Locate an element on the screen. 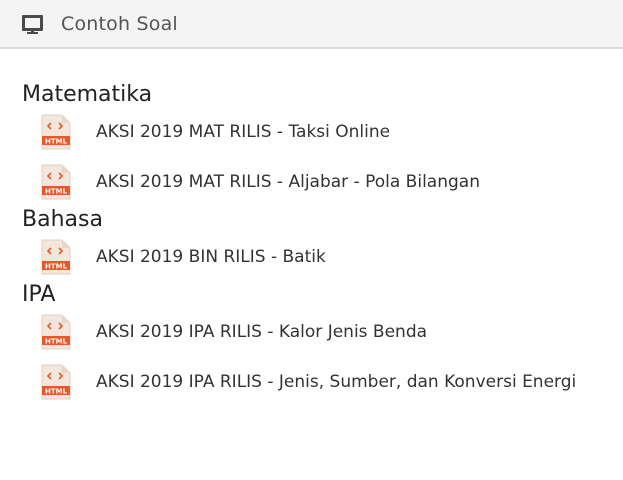  section-title: Bahasa is located at coordinates (62, 219).